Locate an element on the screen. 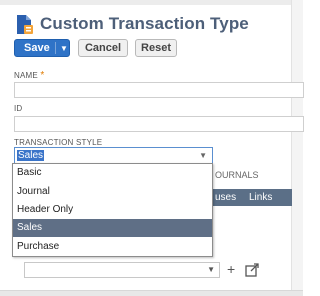 This screenshot has width=320, height=296. save-button-divider is located at coordinates (55, 48).